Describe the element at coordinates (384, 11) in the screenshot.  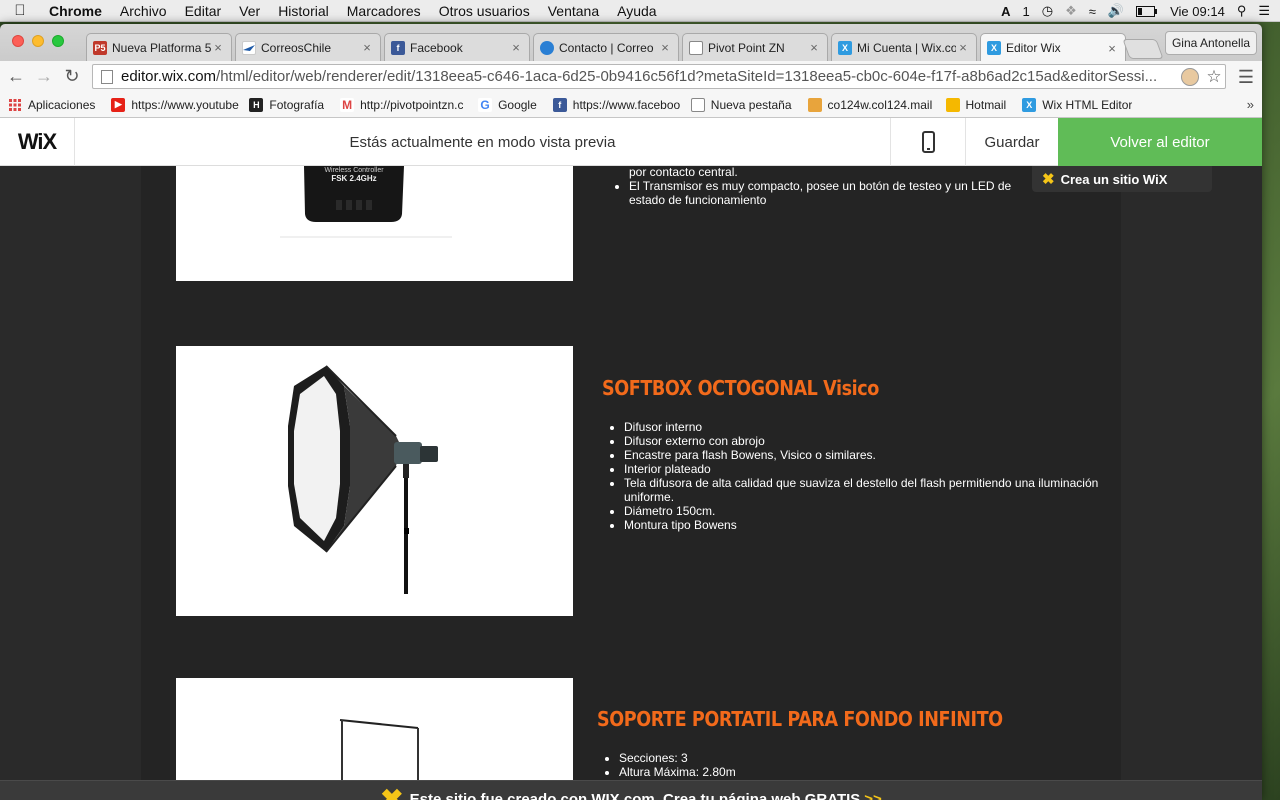
I see `menu-marcadores: Marcadores` at that location.